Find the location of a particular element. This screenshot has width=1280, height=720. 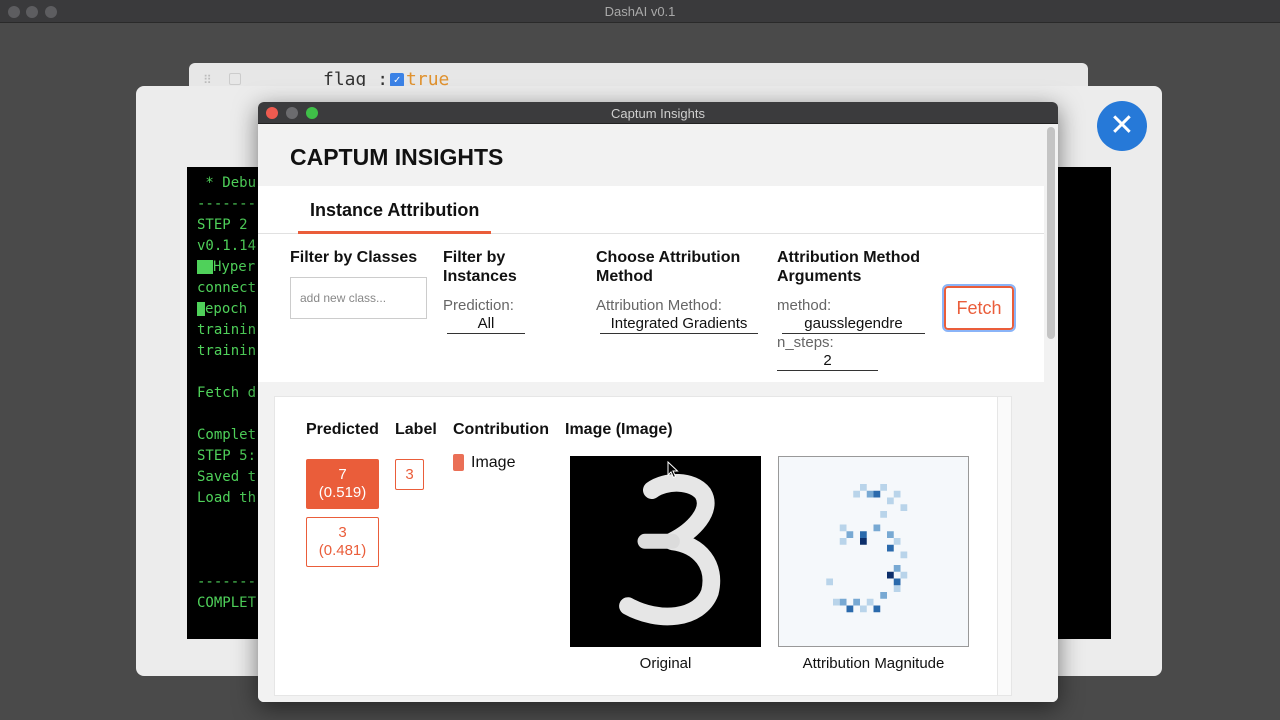

app-header: CAPTUM INSIGHTS is located at coordinates (651, 155).